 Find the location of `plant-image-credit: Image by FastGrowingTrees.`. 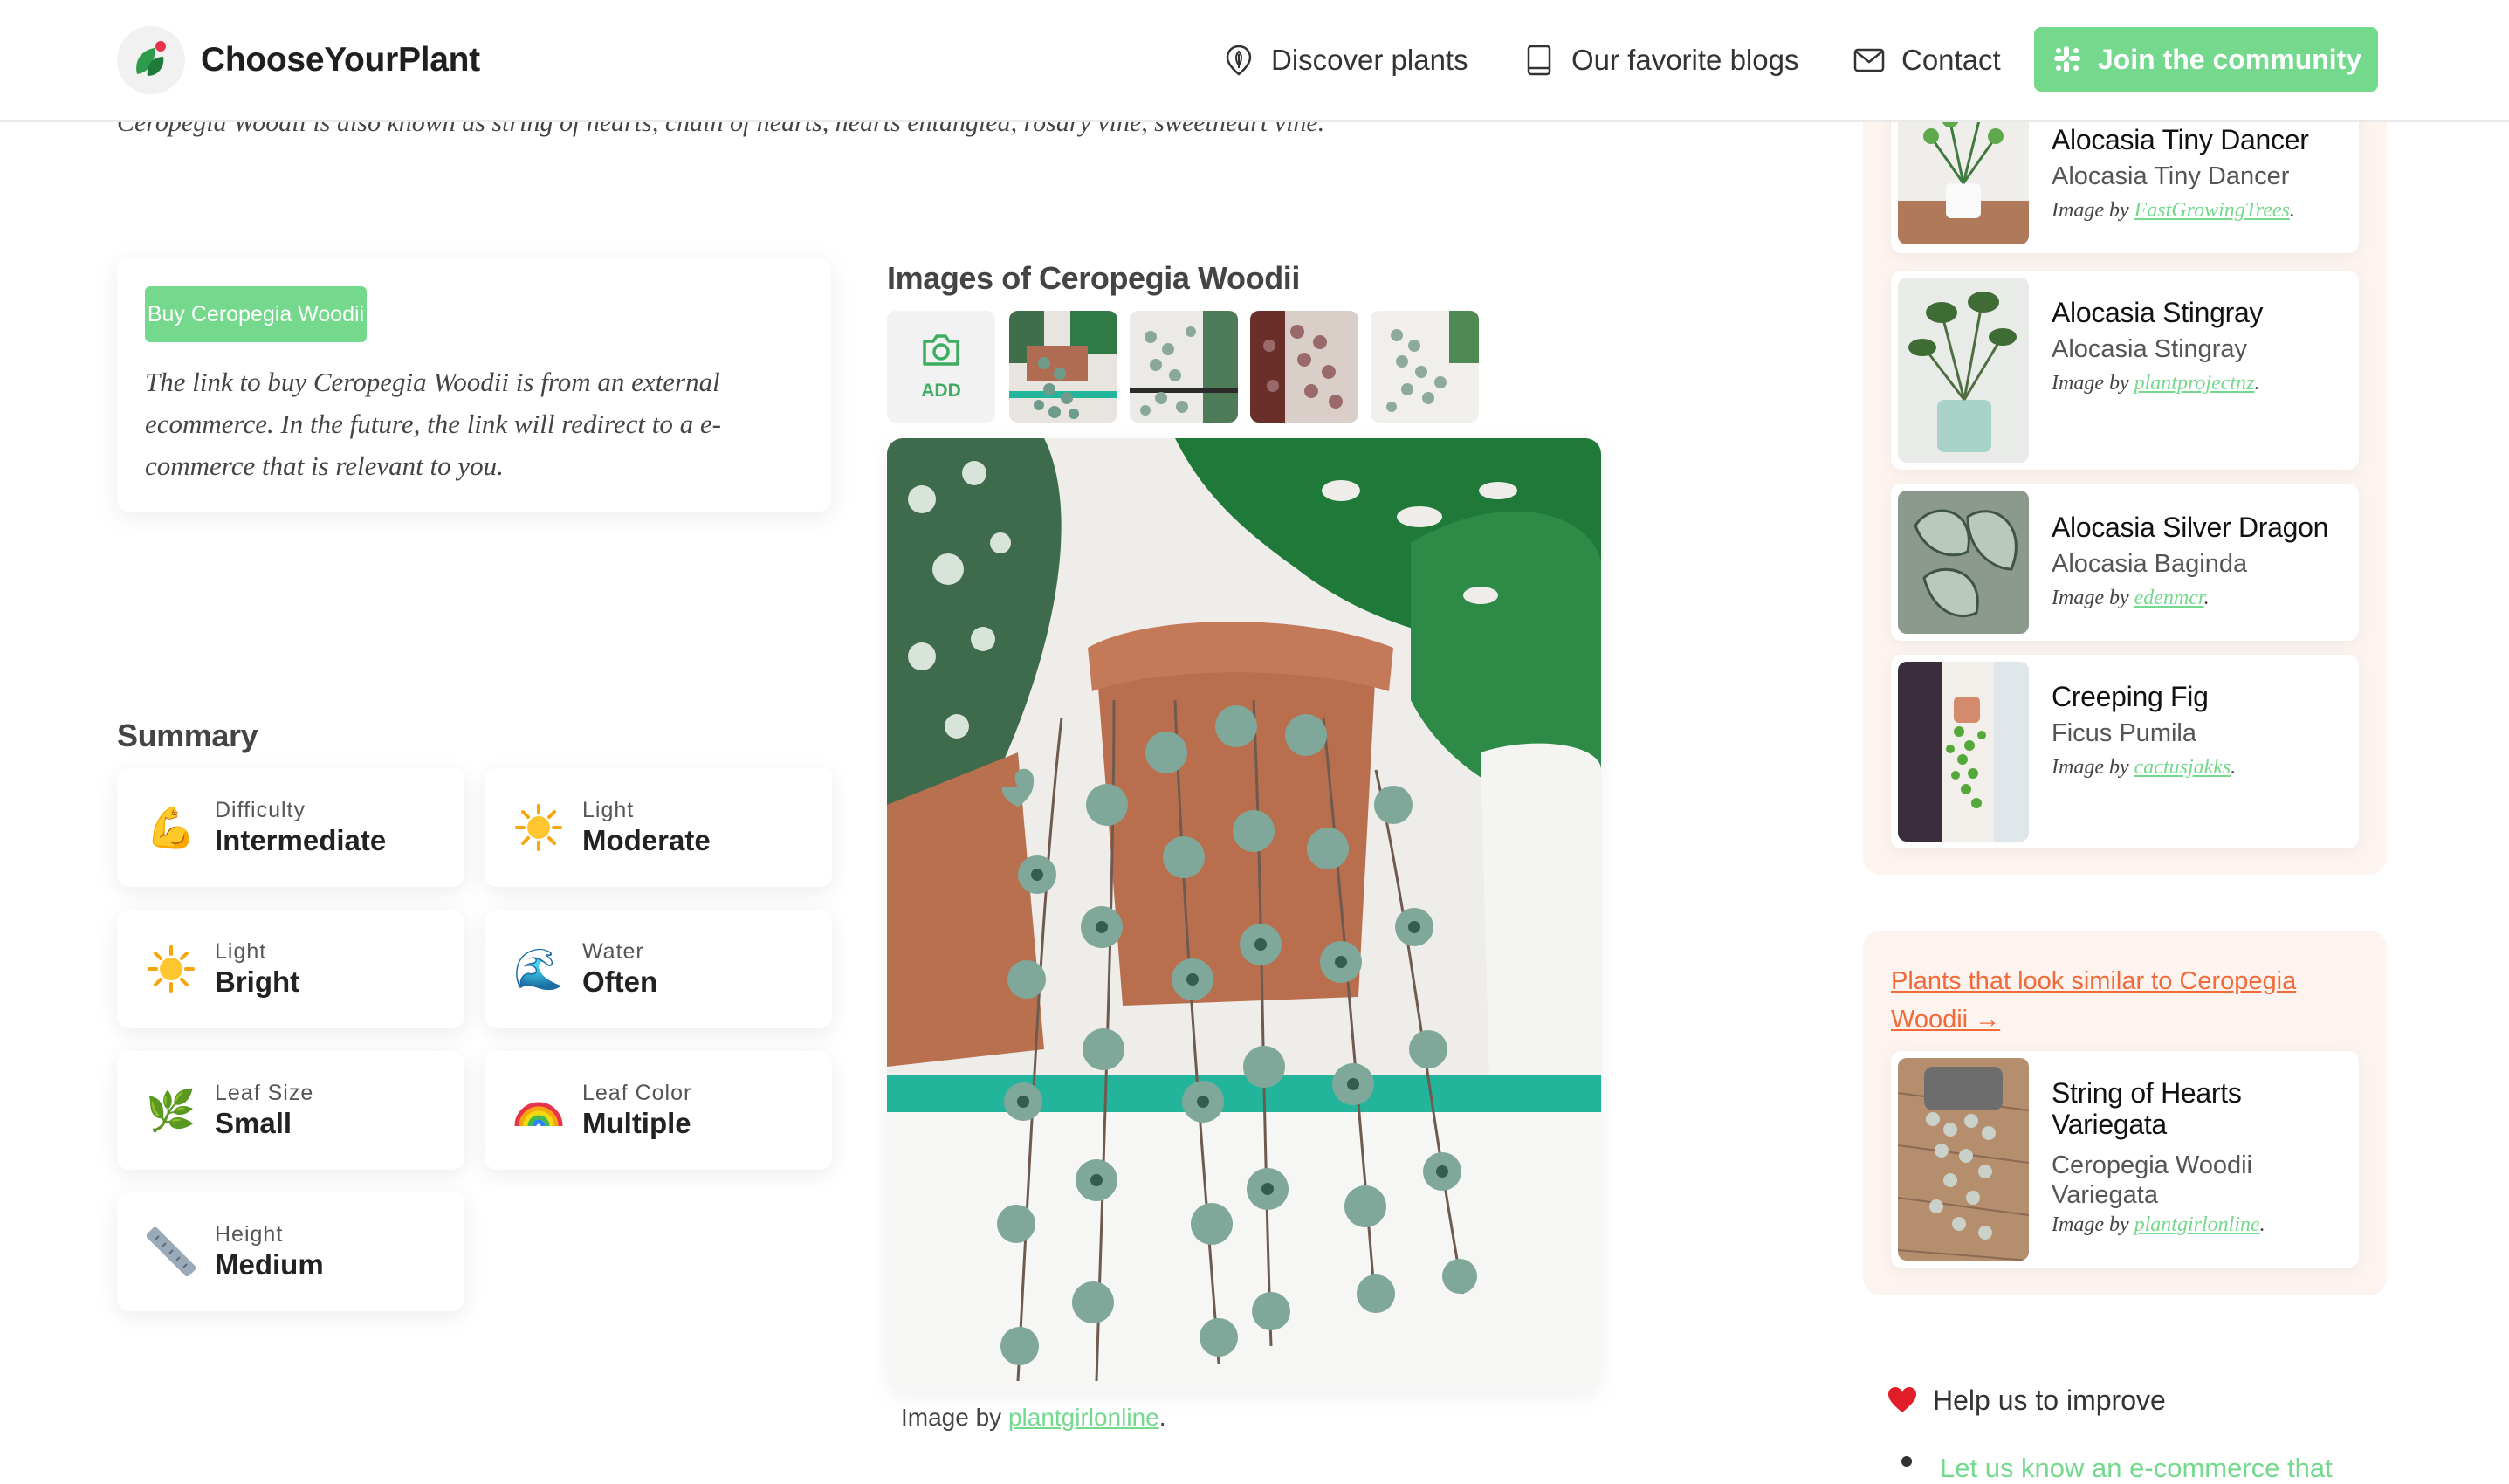

plant-image-credit: Image by FastGrowingTrees. is located at coordinates (2173, 211).